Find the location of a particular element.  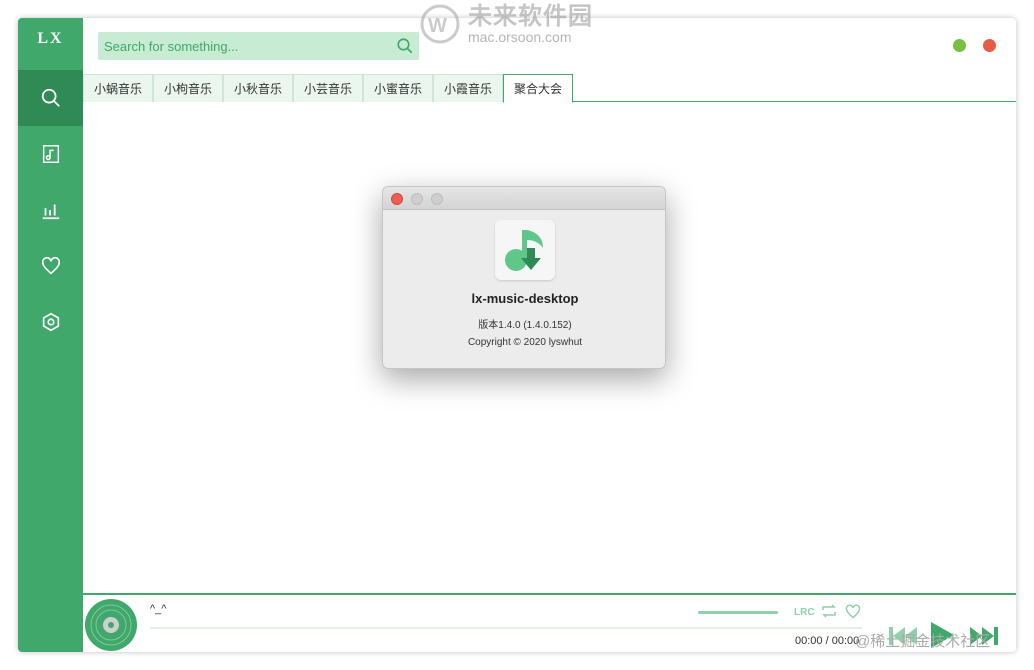

disc-icon is located at coordinates (111, 625).